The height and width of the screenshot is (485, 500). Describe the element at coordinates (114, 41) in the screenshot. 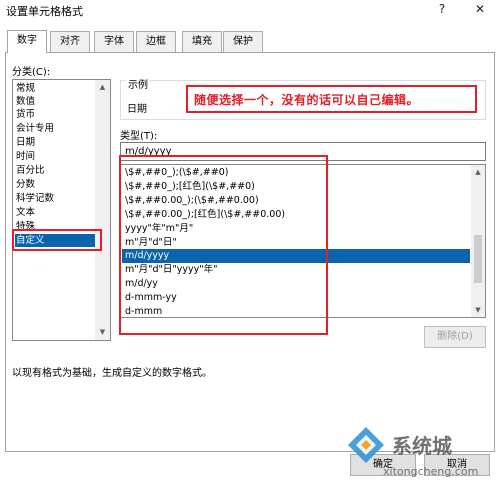

I see `tab-font: 字体` at that location.